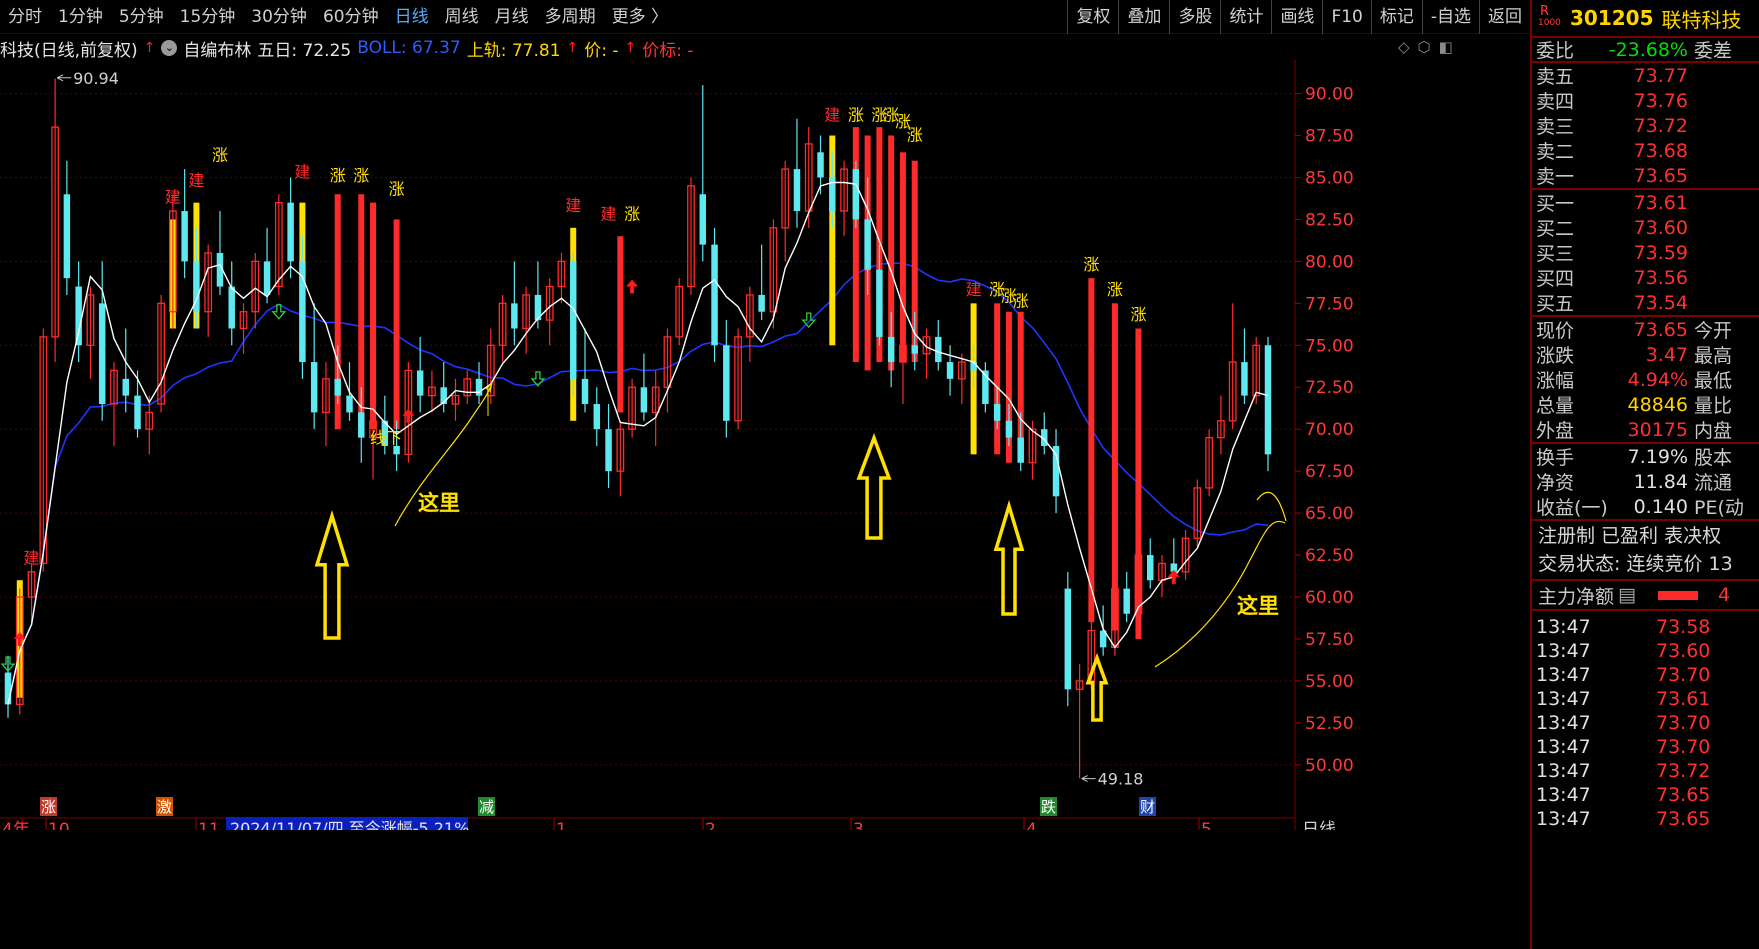  Describe the element at coordinates (1645, 126) in the screenshot. I see `ask-row: 卖三 73.72` at that location.